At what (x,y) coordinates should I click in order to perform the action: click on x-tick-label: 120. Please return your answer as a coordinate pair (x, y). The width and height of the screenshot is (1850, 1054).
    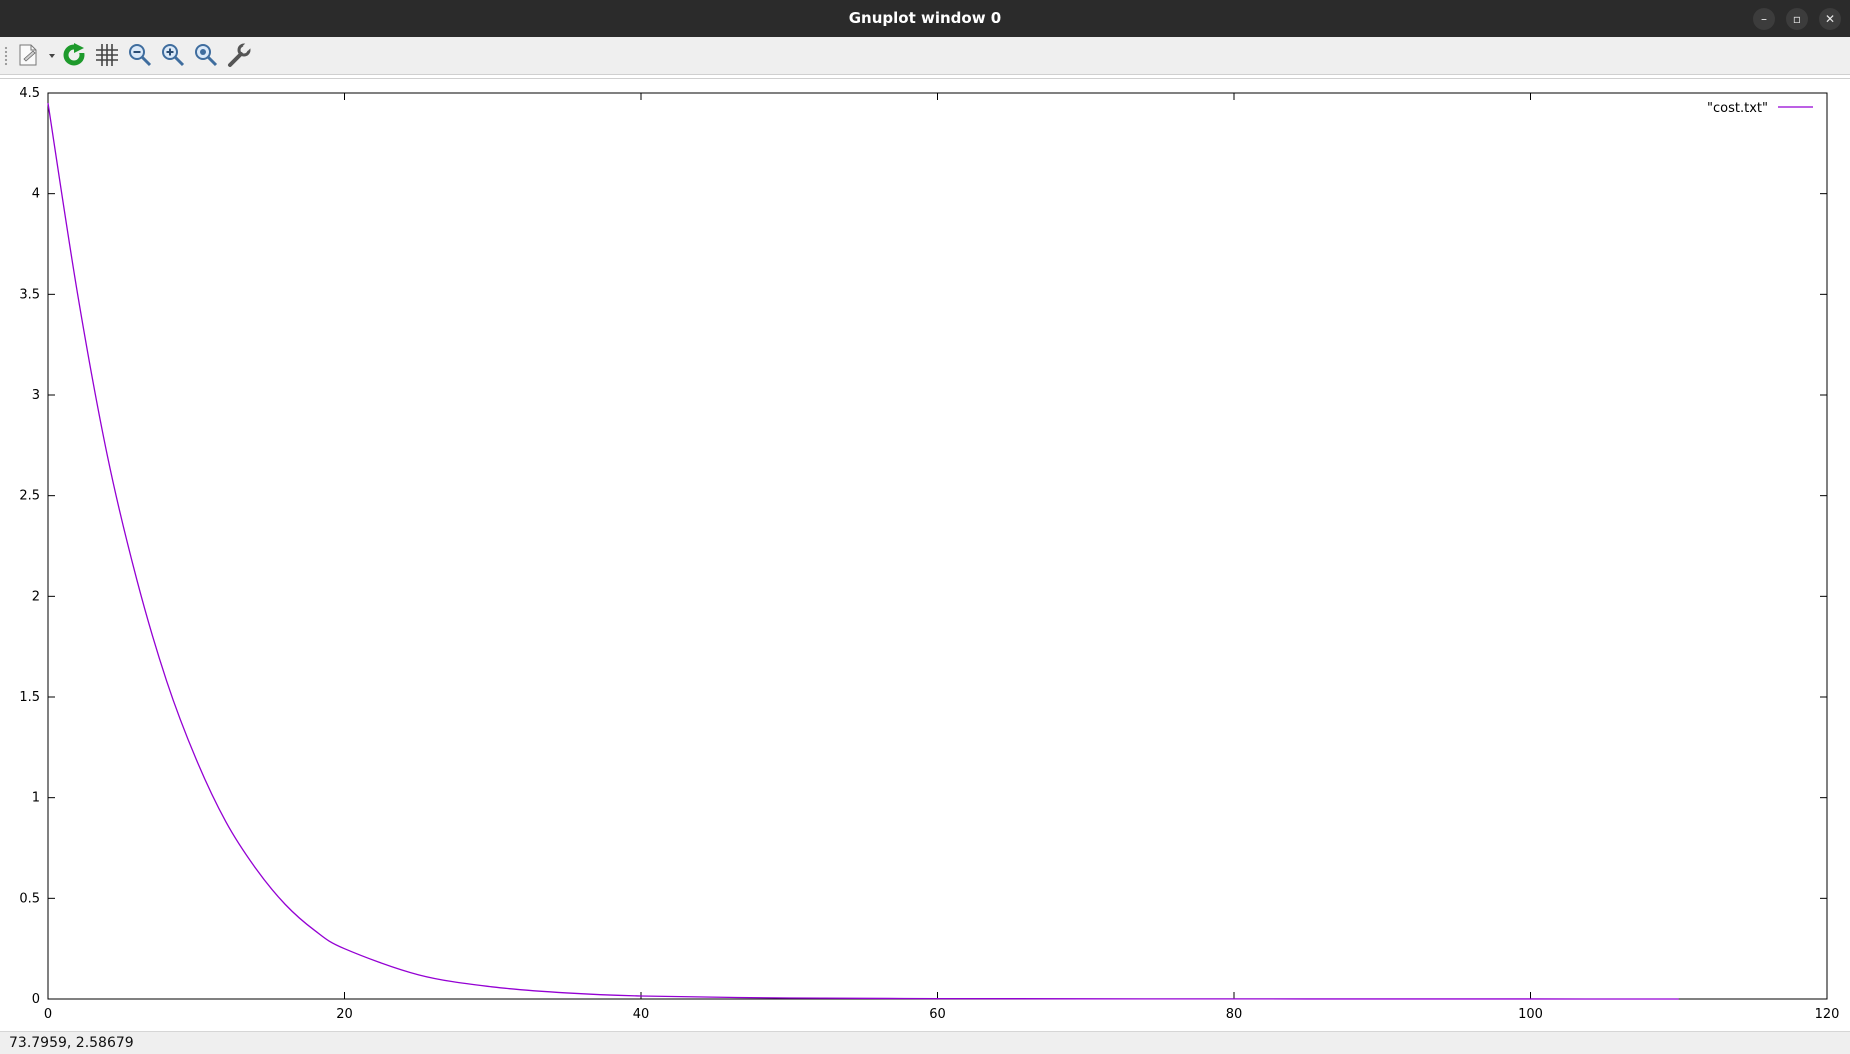
    Looking at the image, I should click on (1827, 1014).